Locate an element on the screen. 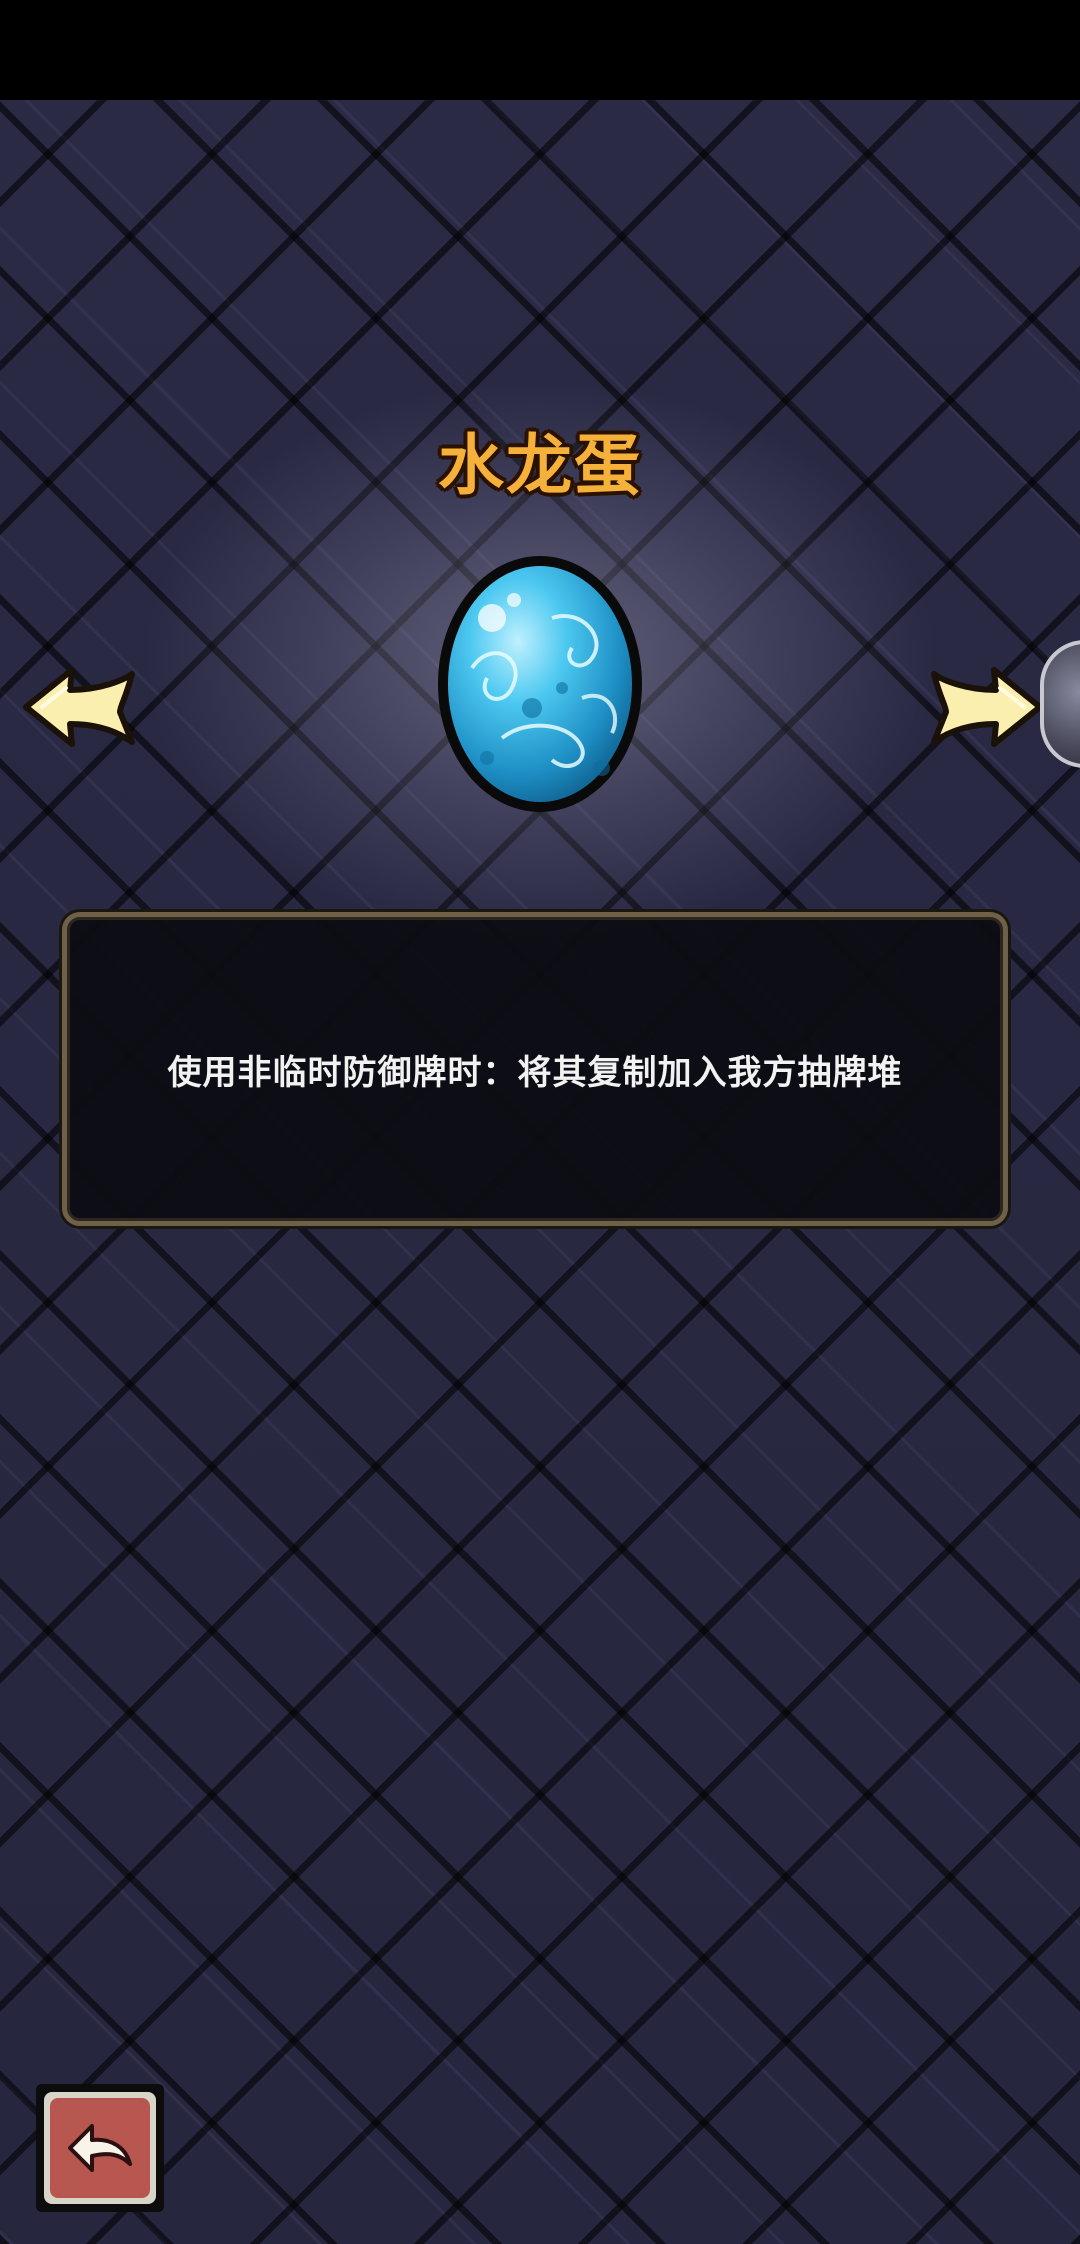  next-item-preview is located at coordinates (1060, 704).